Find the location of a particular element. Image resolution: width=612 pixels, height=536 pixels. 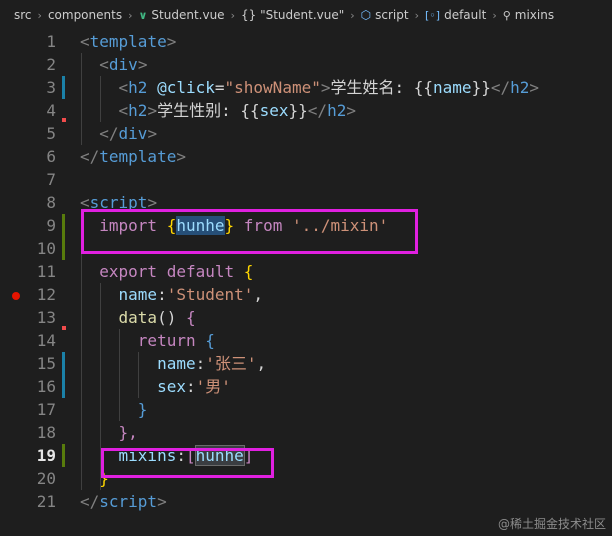

watermark: @稀土掘金技术社区 is located at coordinates (551, 524).